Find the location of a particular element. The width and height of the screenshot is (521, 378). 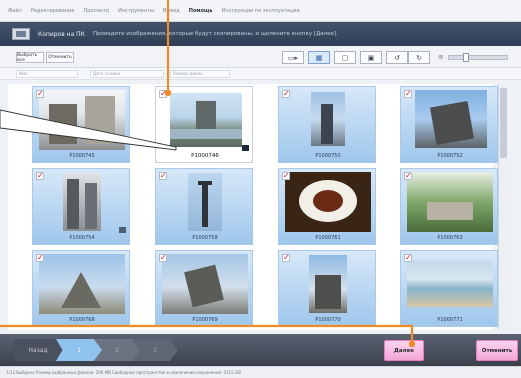

thumbnail-filename: P1000761 is located at coordinates (328, 238).